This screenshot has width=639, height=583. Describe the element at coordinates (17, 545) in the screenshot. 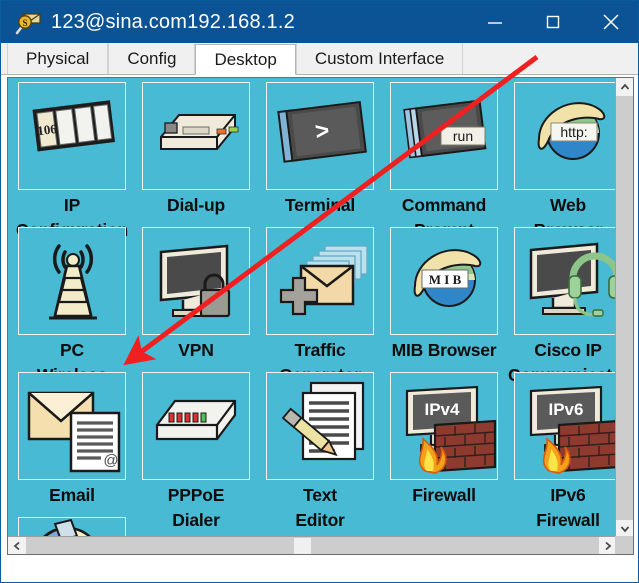

I see `scroll-left-button` at that location.